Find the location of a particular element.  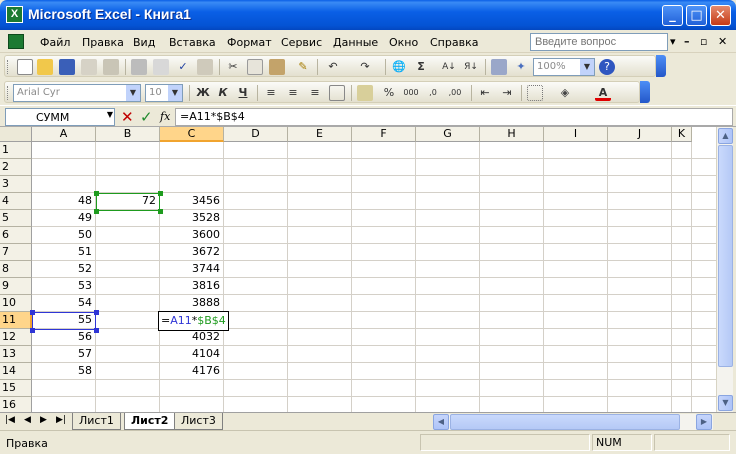

sort-ascending-icon: A↓ is located at coordinates (449, 67).